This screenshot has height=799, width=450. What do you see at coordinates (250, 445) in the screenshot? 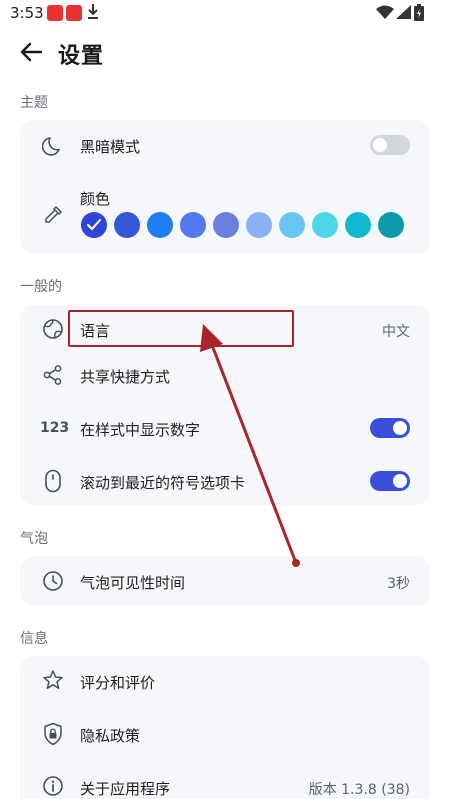
I see `annotation-arrow` at bounding box center [250, 445].